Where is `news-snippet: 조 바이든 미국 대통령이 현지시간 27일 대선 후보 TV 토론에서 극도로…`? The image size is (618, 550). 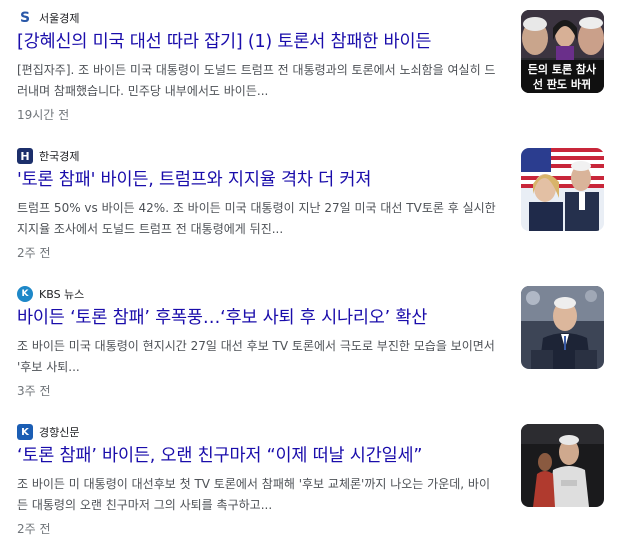 news-snippet: 조 바이든 미국 대통령이 현지시간 27일 대선 후보 TV 토론에서 극도로… is located at coordinates (256, 356).